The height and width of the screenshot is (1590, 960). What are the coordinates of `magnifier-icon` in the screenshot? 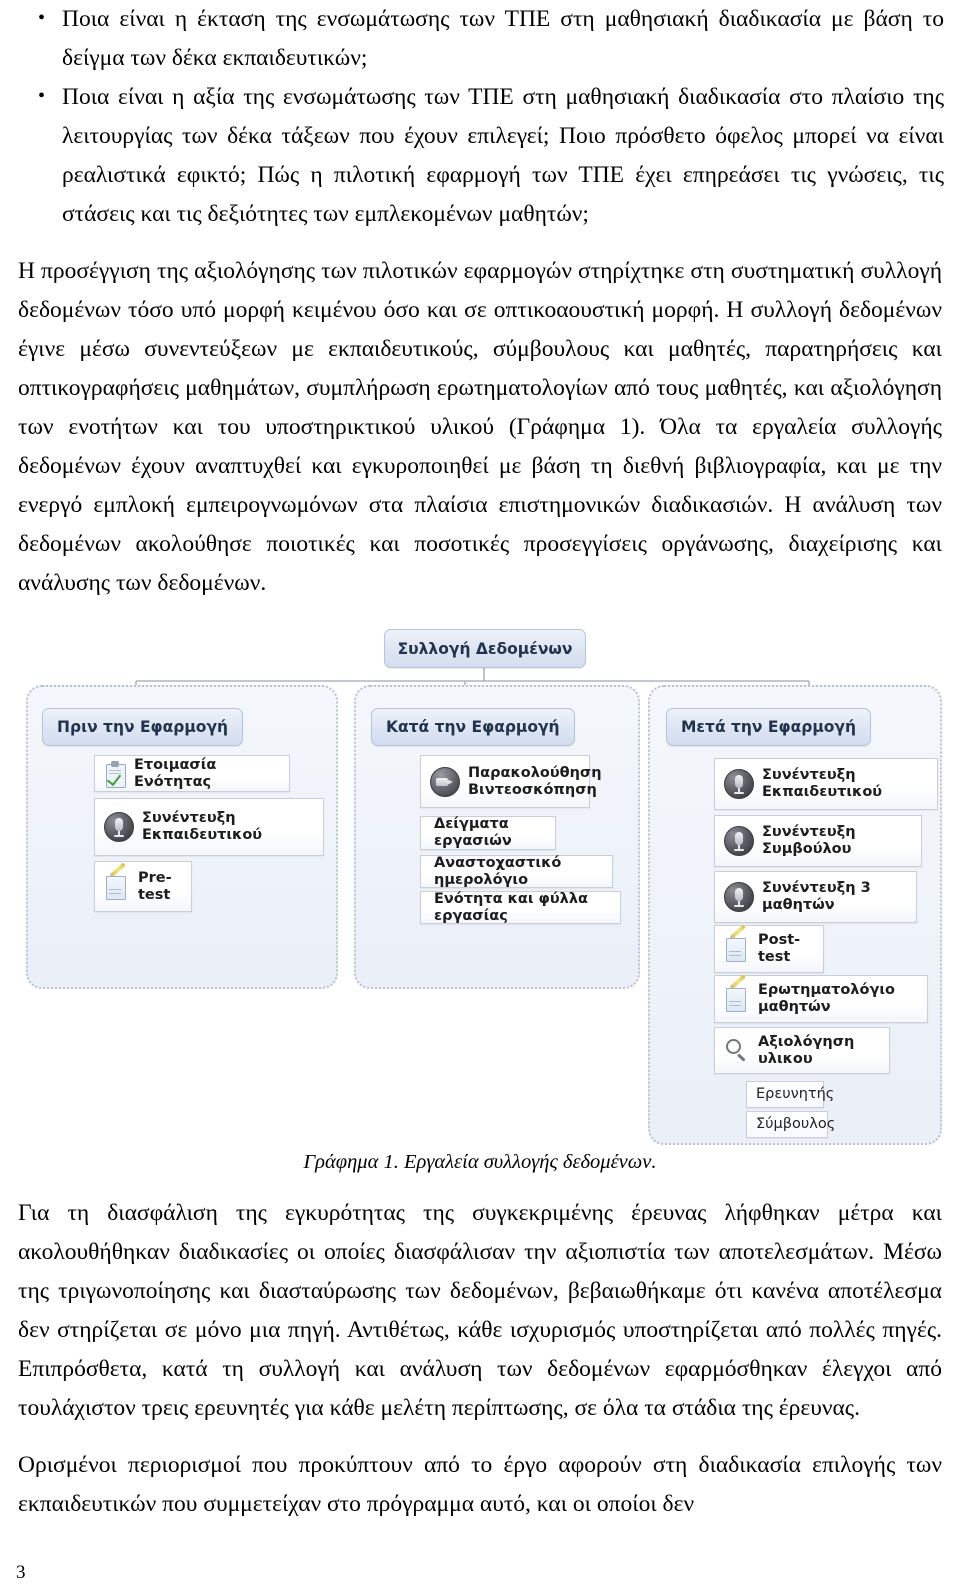 It's located at (737, 1051).